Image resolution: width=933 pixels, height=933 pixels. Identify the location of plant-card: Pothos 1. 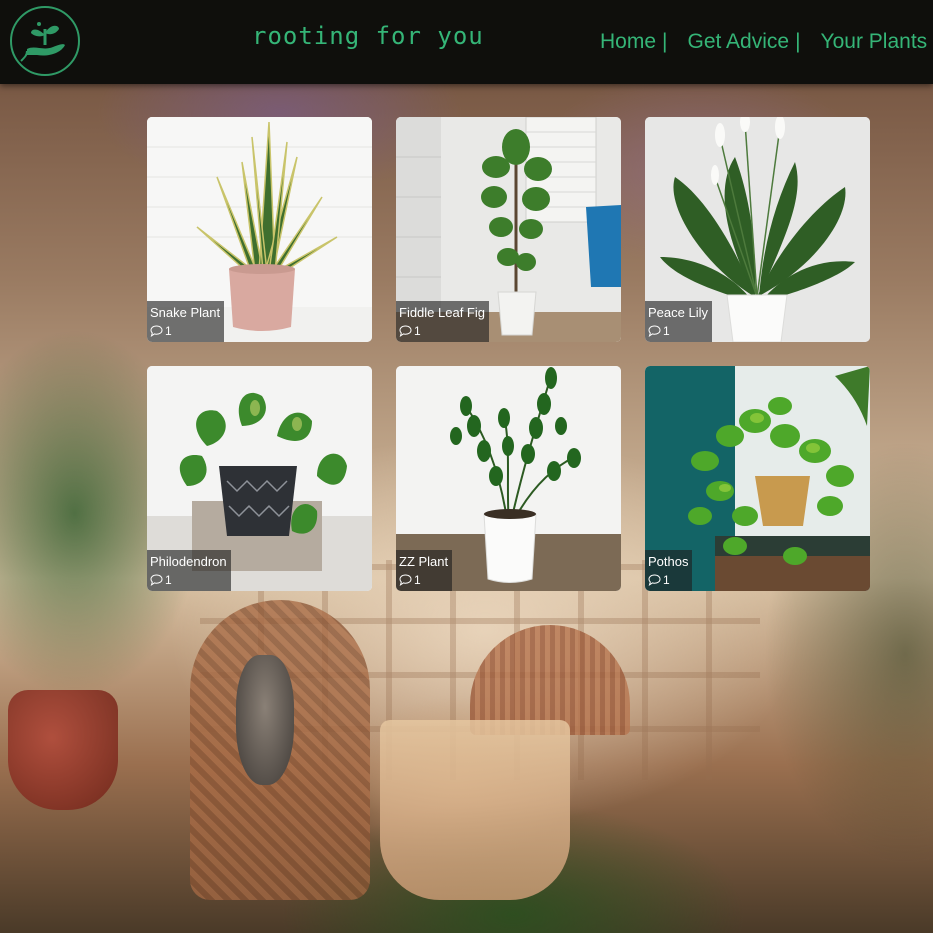
(757, 478).